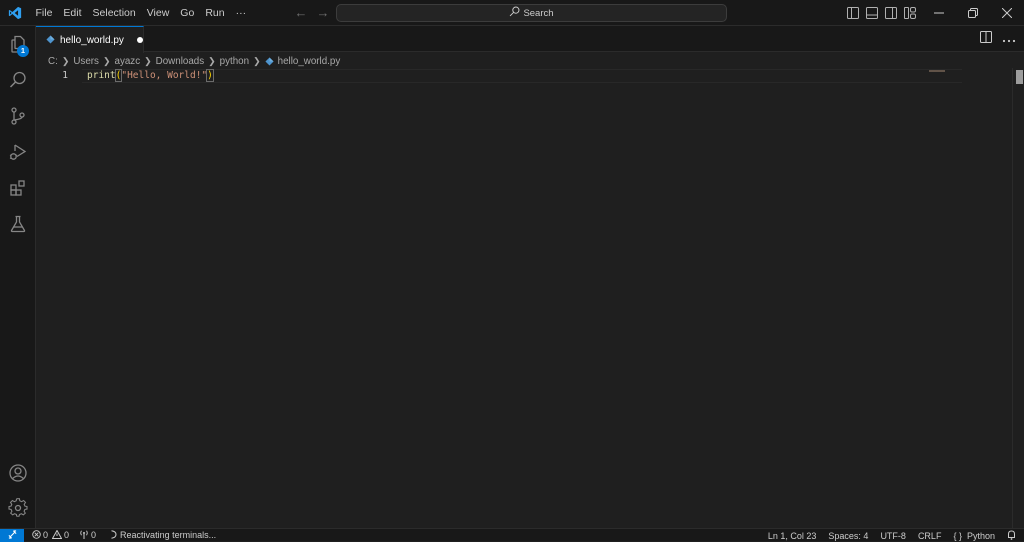 Image resolution: width=1024 pixels, height=542 pixels. What do you see at coordinates (84, 535) in the screenshot?
I see `broadcast-icon` at bounding box center [84, 535].